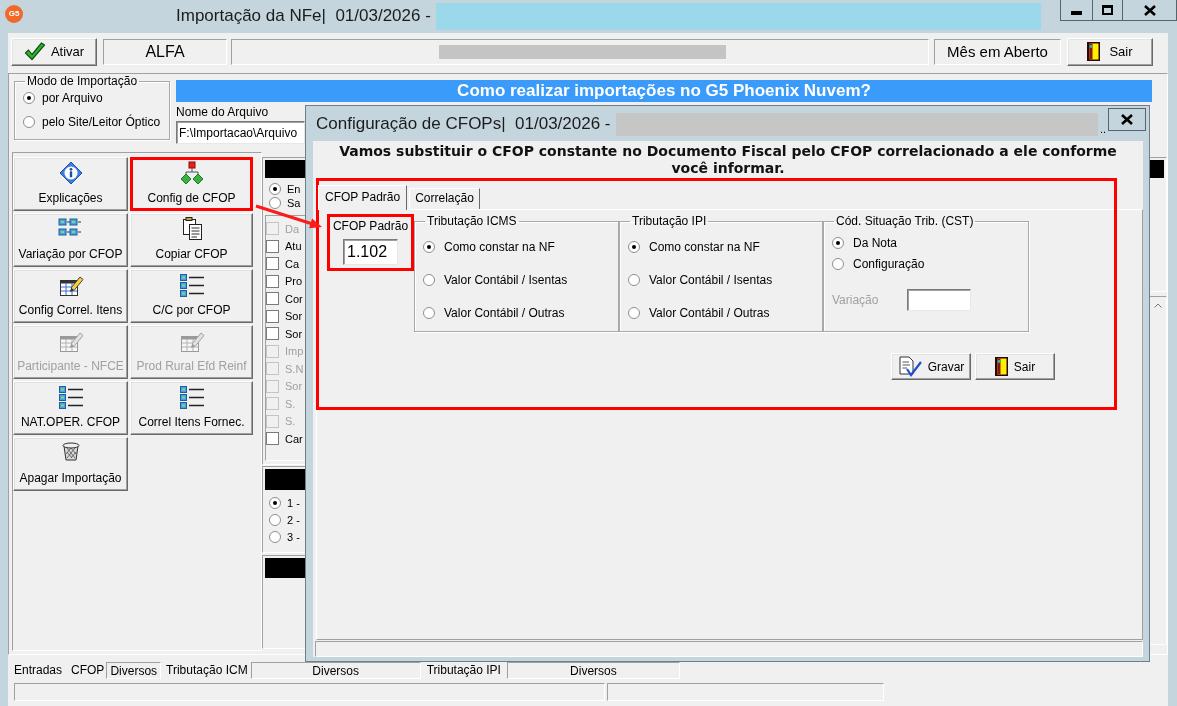  What do you see at coordinates (1157, 305) in the screenshot?
I see `scroll-up-icon` at bounding box center [1157, 305].